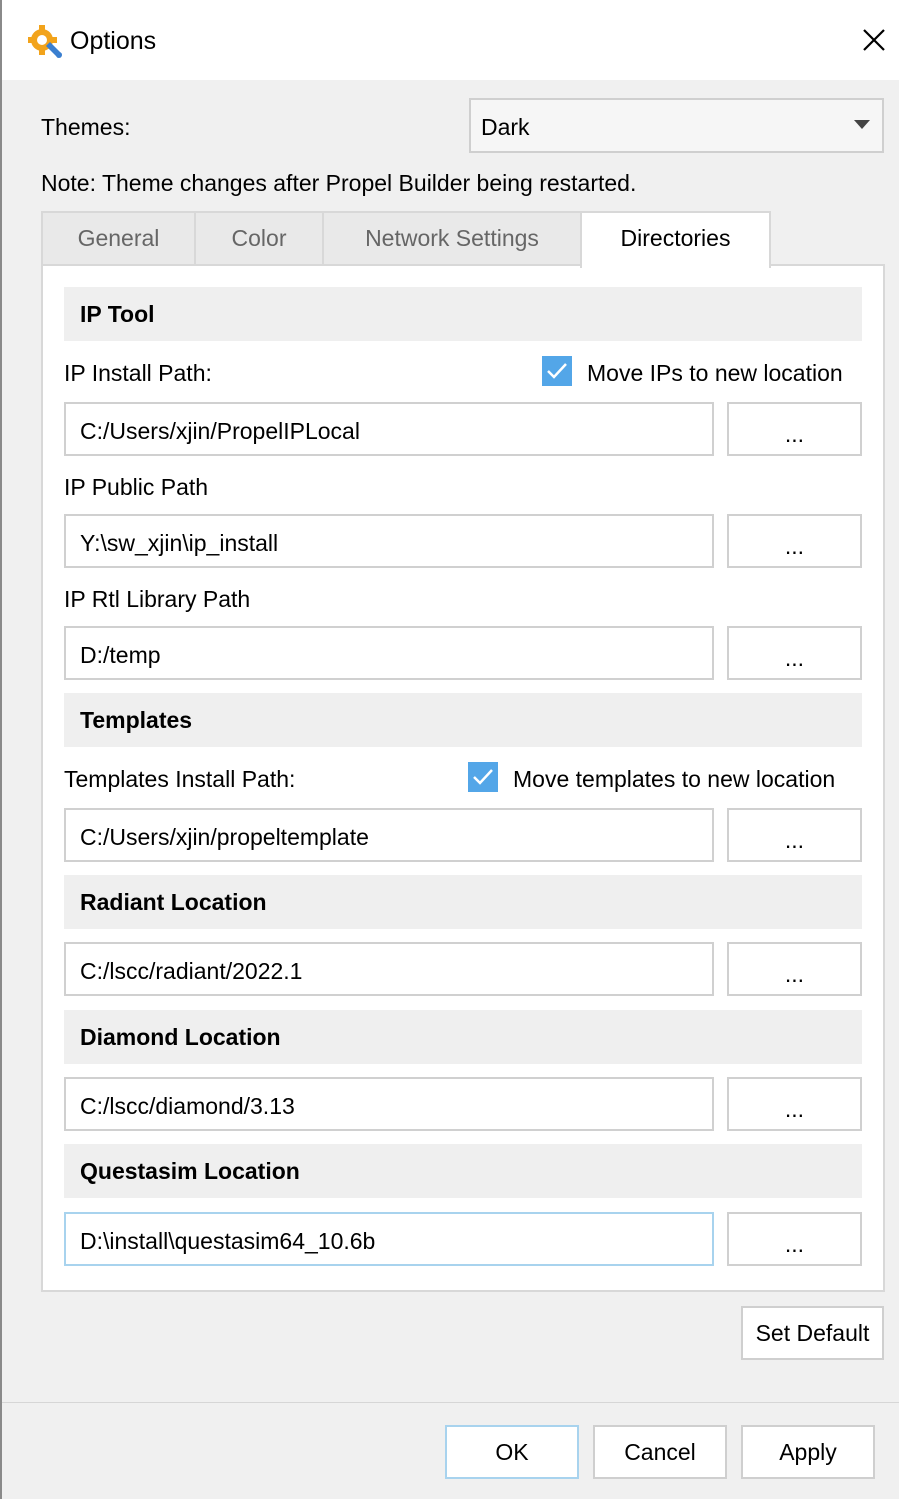 The image size is (899, 1499). What do you see at coordinates (660, 1452) in the screenshot?
I see `cancel-button: Cancel` at bounding box center [660, 1452].